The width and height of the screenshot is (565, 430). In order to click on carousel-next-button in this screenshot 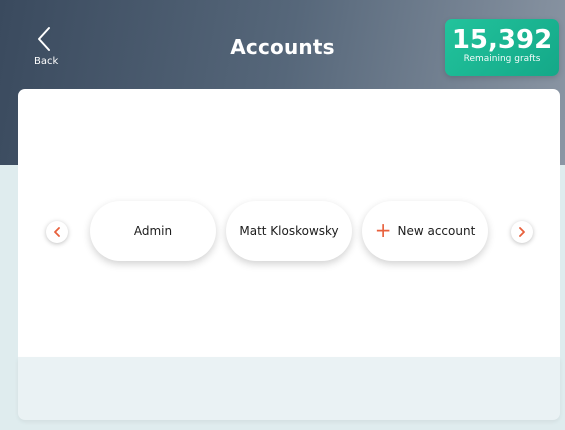, I will do `click(522, 232)`.